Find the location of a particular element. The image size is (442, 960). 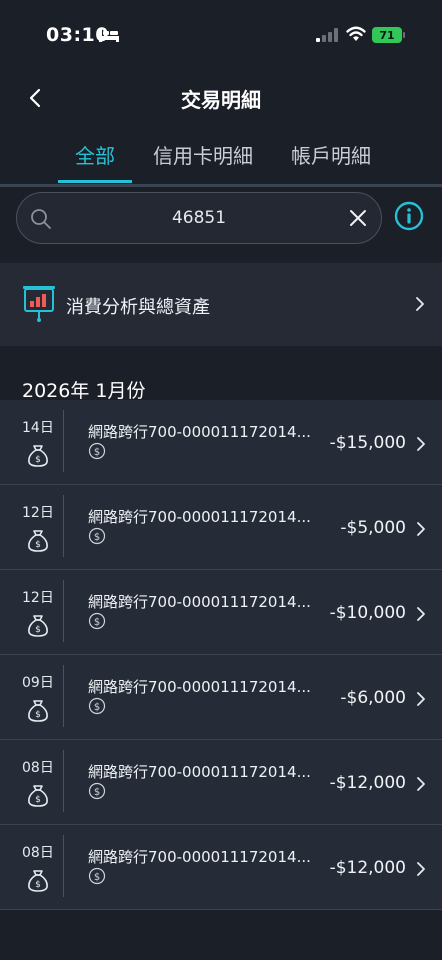

battery-level: 71 is located at coordinates (387, 35).